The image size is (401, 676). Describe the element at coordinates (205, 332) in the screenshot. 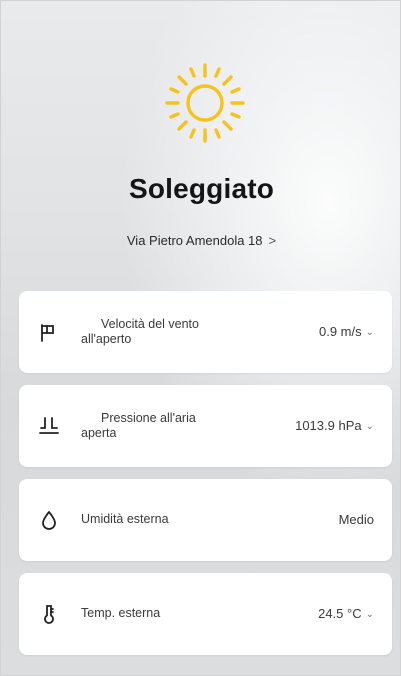

I see `wind-speed-card: Velocità del vento all'aperto 0.9 m/s ⌄` at that location.